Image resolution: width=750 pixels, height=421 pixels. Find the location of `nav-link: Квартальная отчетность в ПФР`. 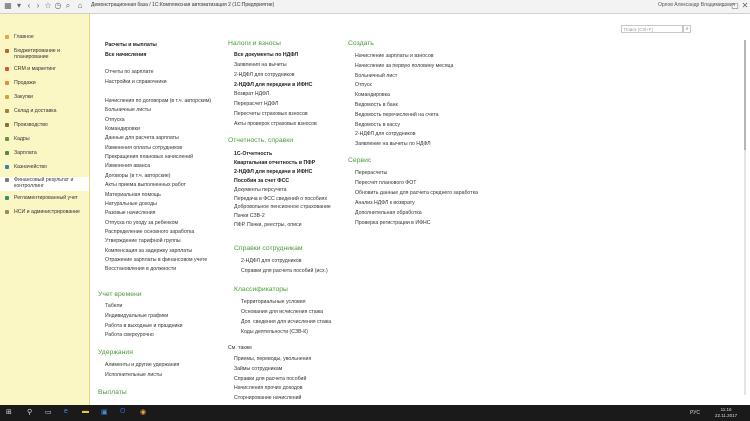

nav-link: Квартальная отчетность в ПФР is located at coordinates (274, 163).